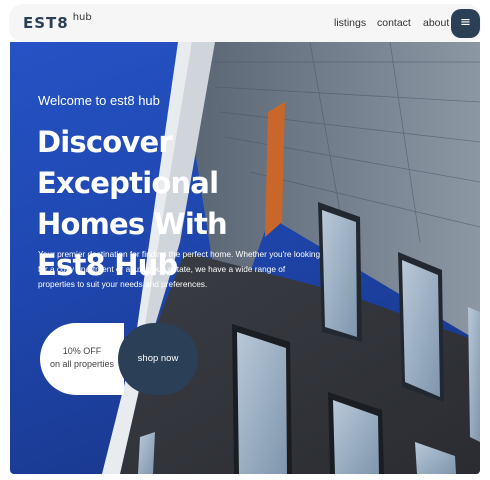 The height and width of the screenshot is (480, 490). I want to click on menu-button: ≡, so click(465, 23).